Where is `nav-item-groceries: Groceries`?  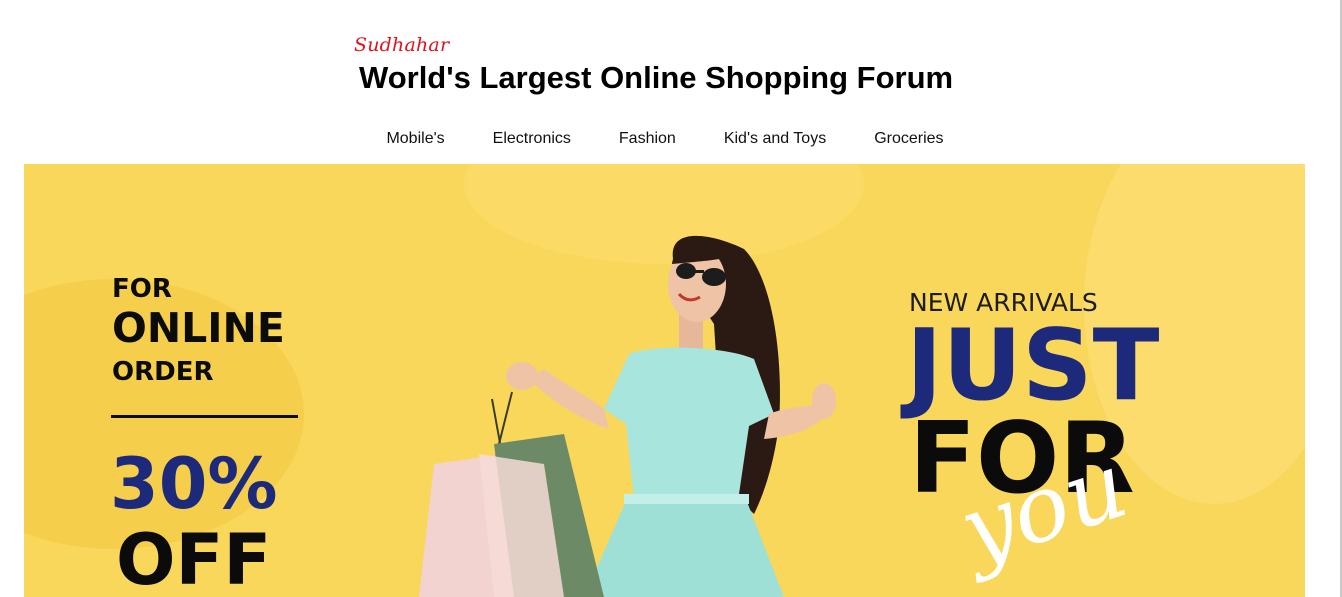
nav-item-groceries: Groceries is located at coordinates (908, 139).